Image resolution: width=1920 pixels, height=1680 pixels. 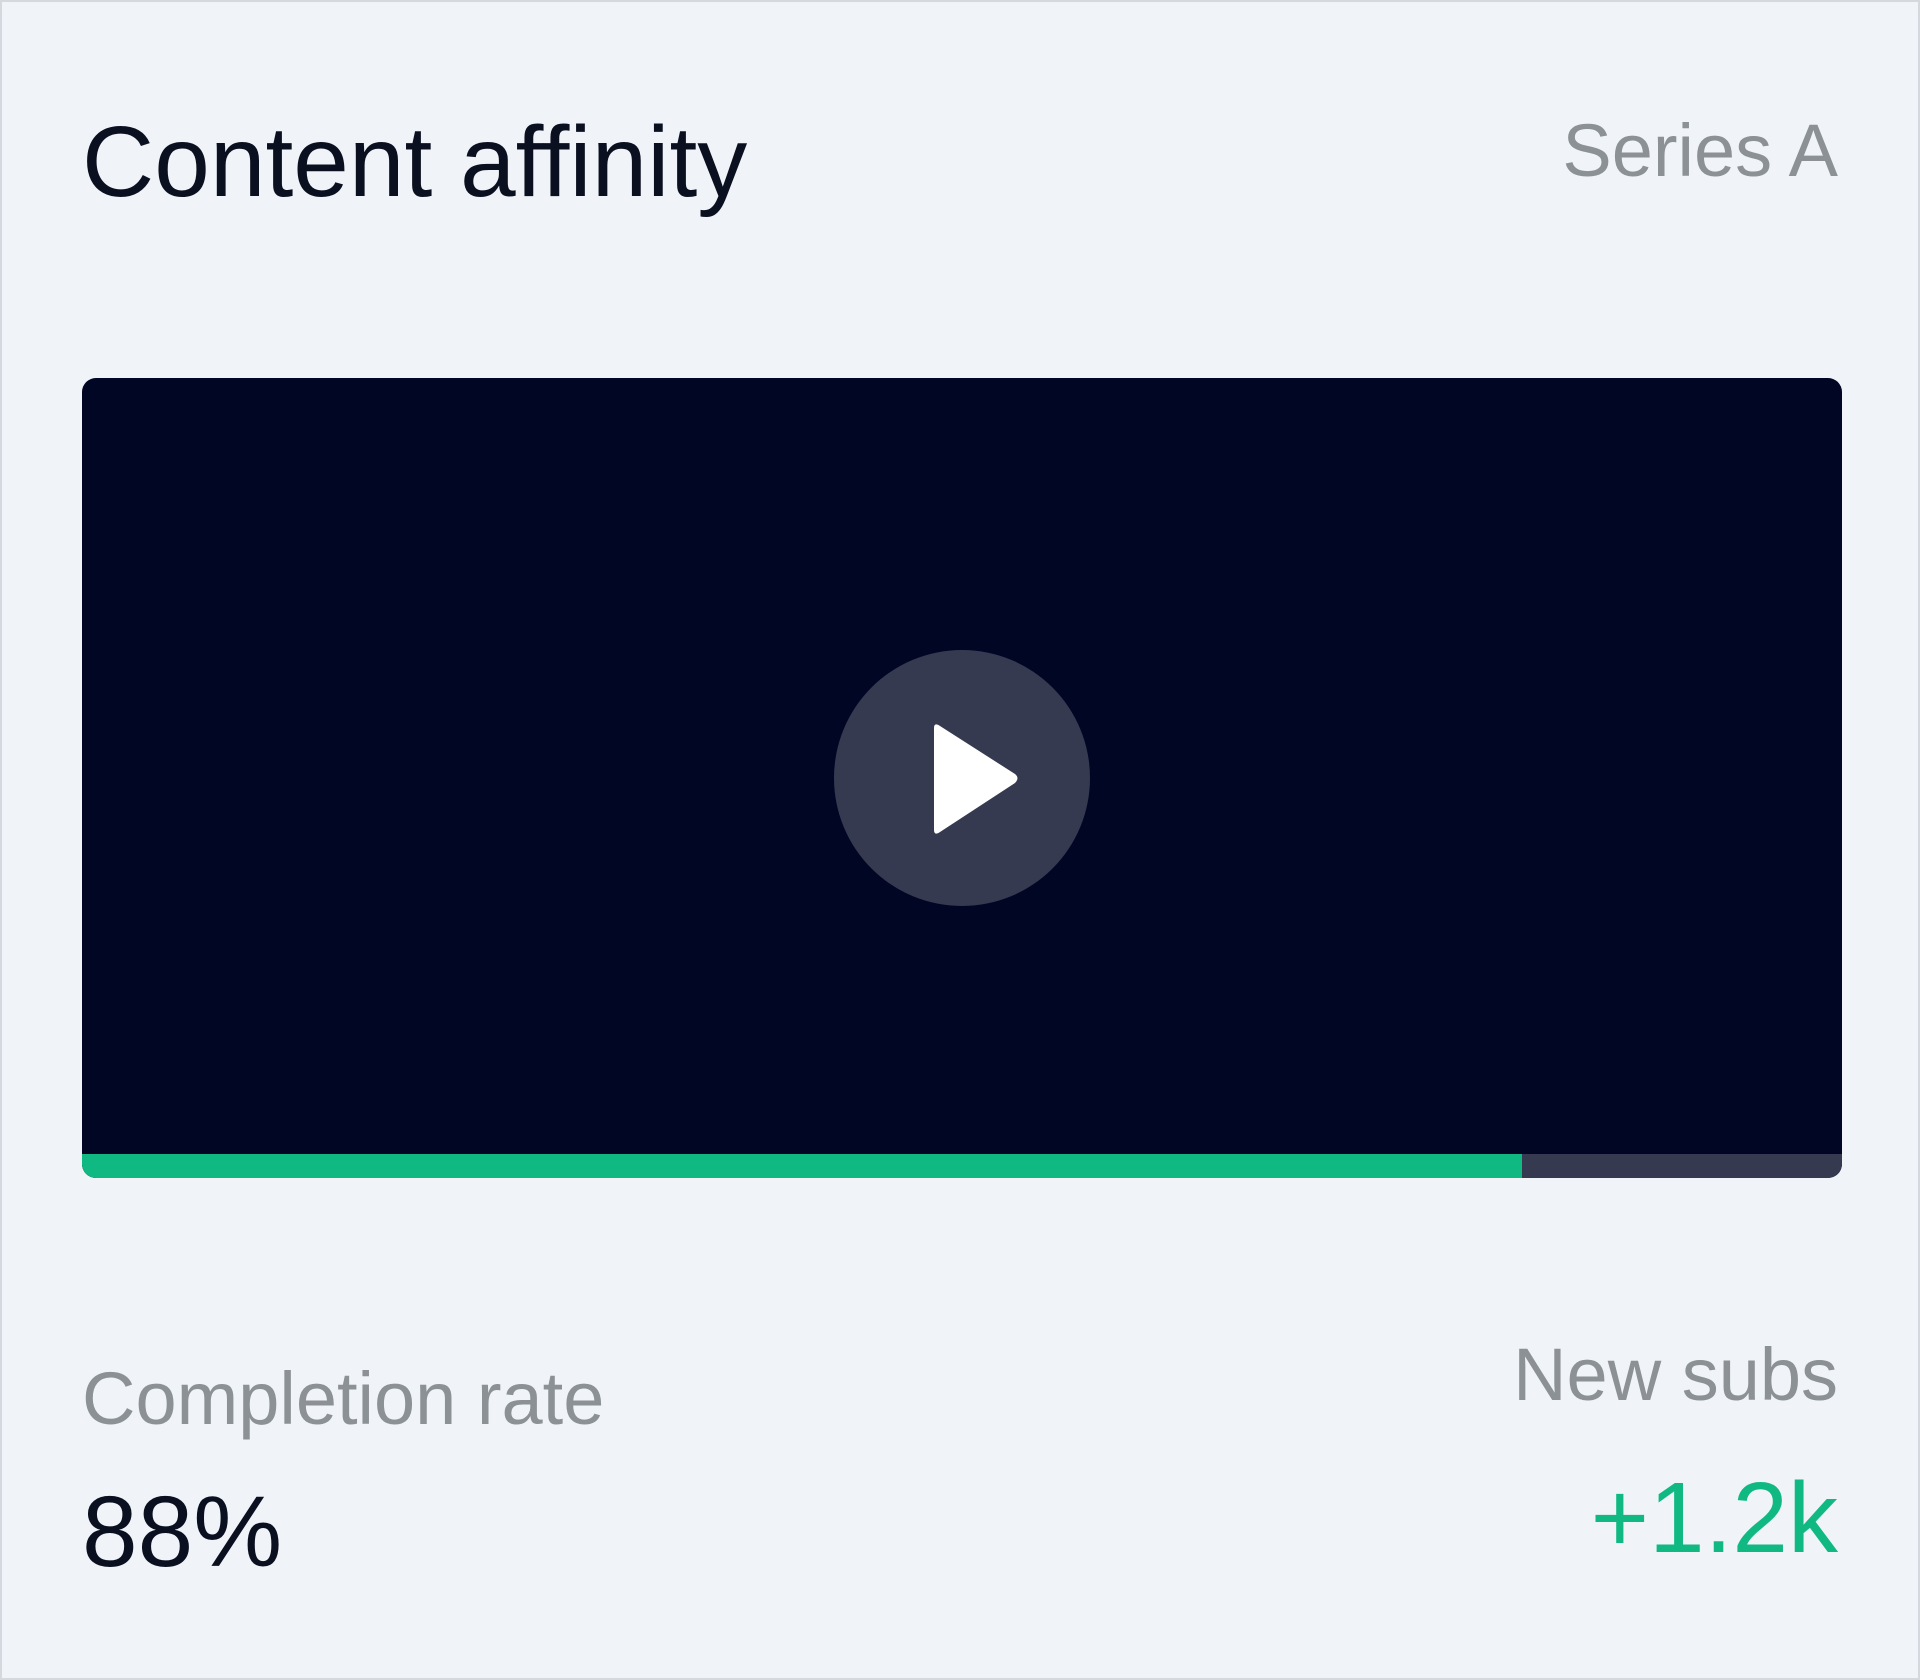 I want to click on series-label: Series A, so click(x=1700, y=150).